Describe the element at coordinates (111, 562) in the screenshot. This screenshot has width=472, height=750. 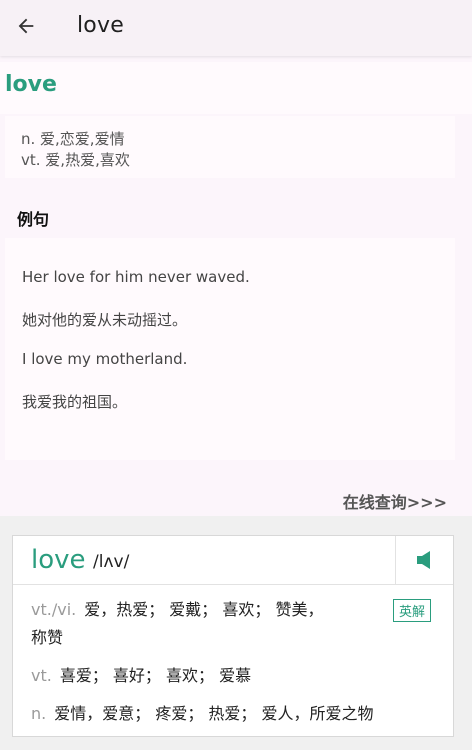
I see `phonetic: /lʌv/` at that location.